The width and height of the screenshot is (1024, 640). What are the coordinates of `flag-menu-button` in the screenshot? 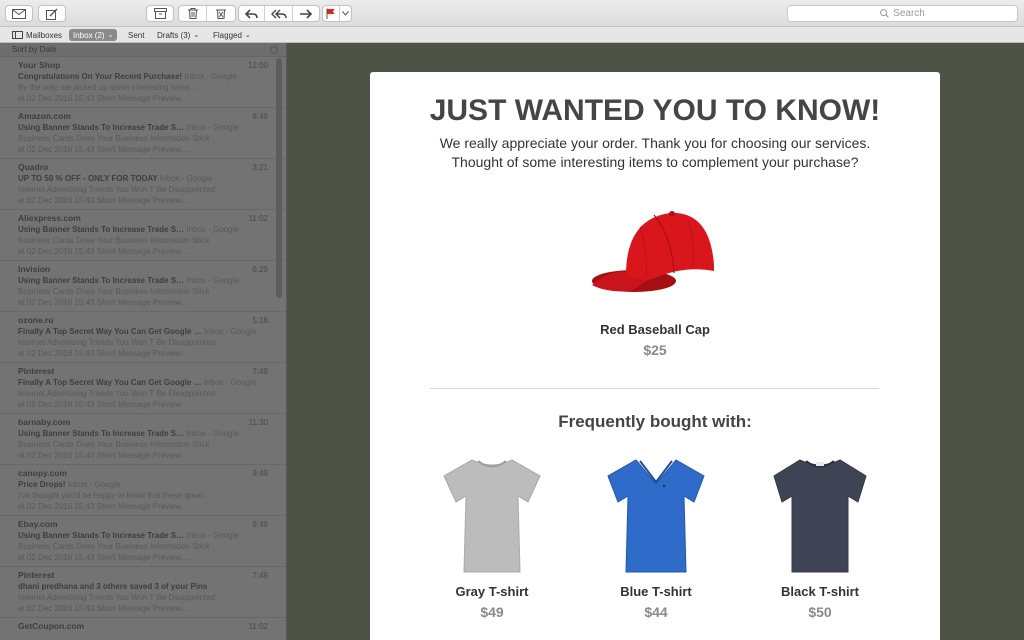 It's located at (345, 13).